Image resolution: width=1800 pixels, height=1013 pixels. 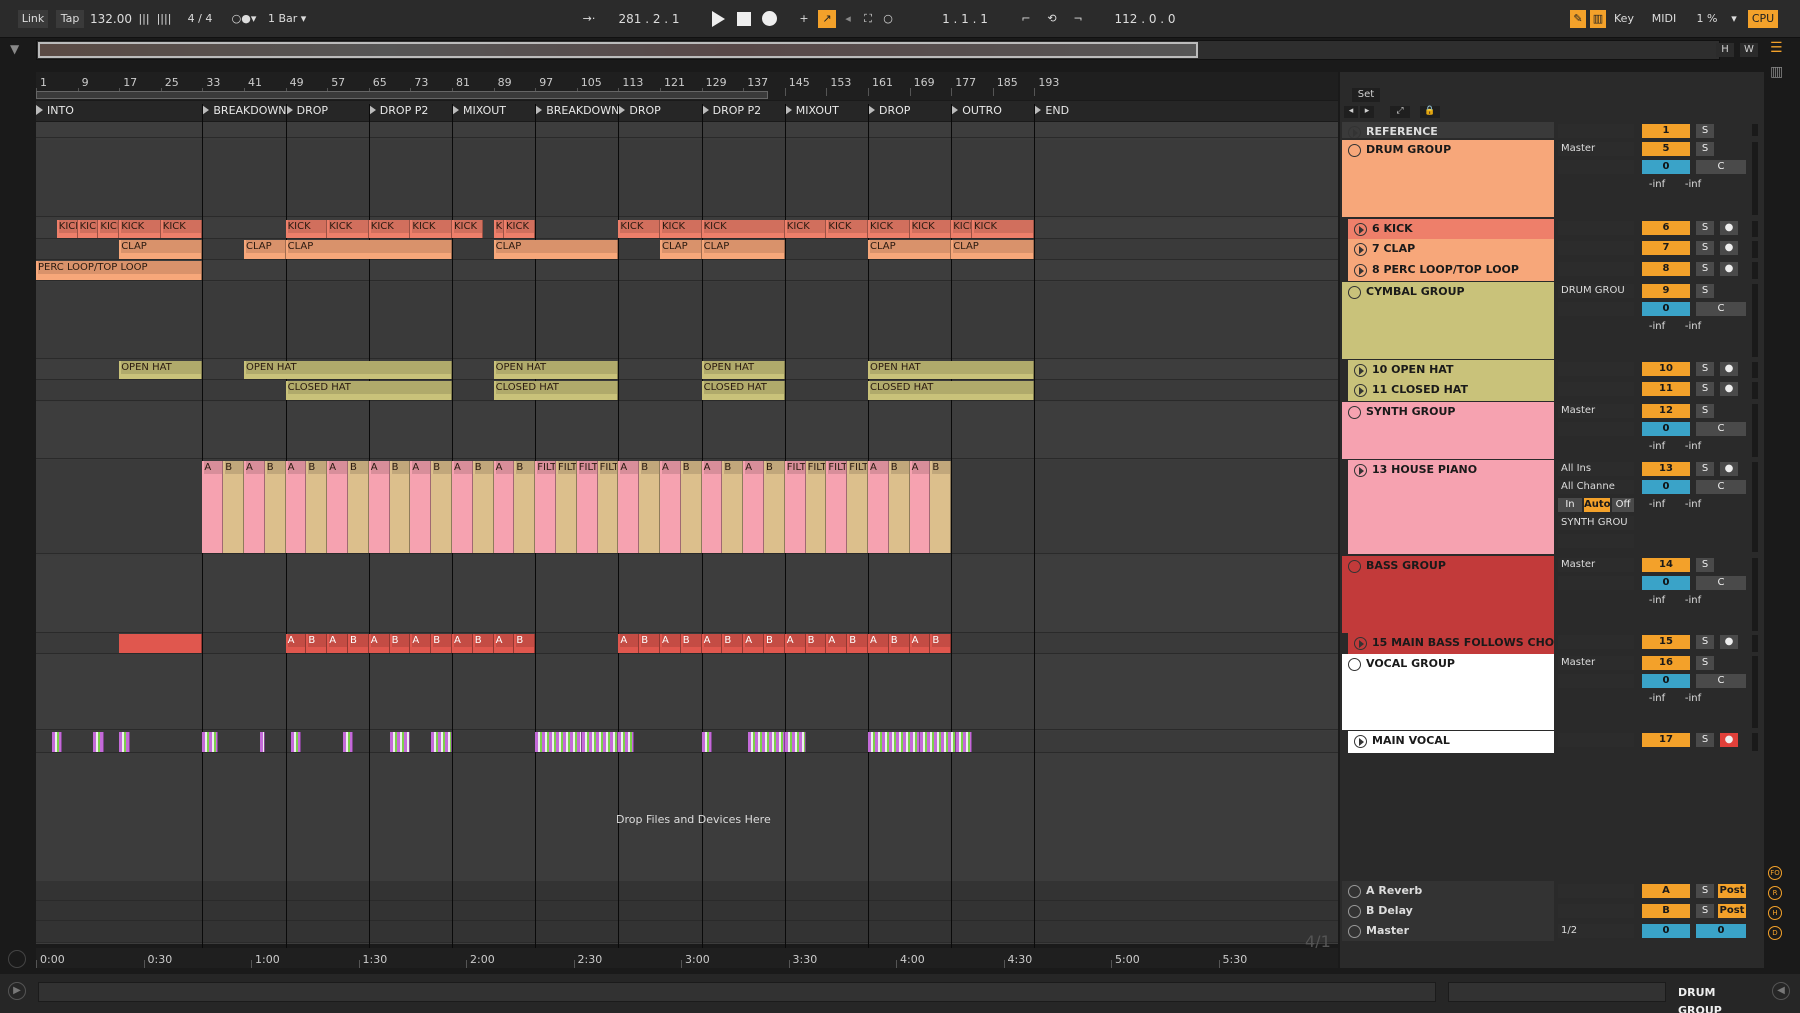 What do you see at coordinates (1734, 19) in the screenshot?
I see `cpu-menu-icon: ▾` at bounding box center [1734, 19].